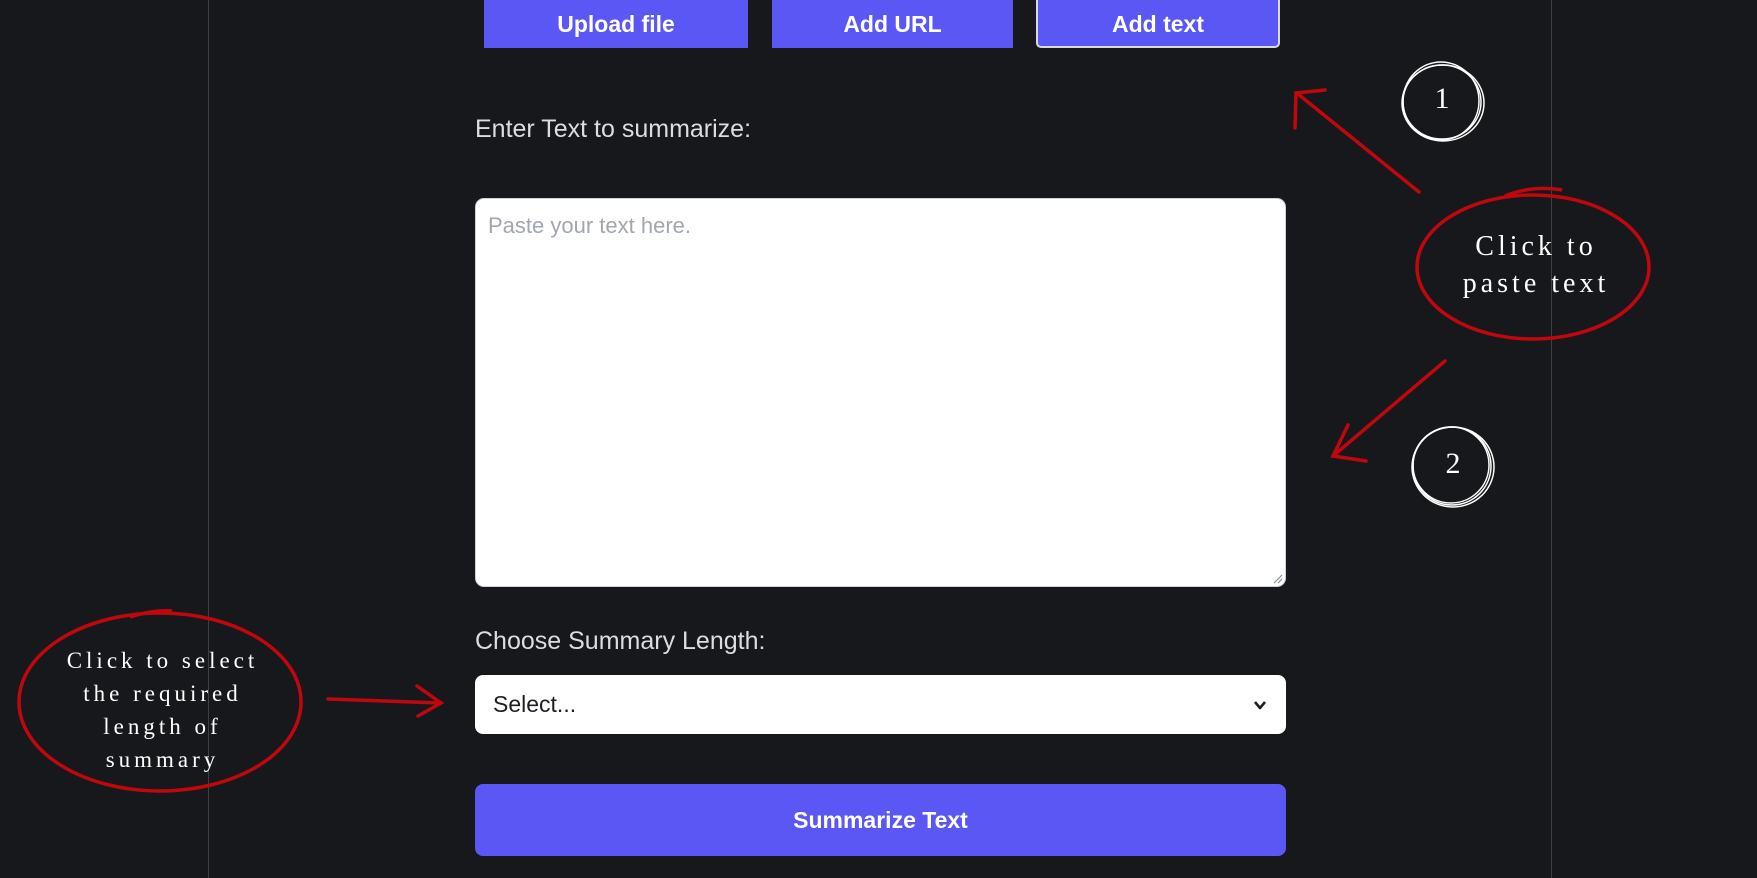 The width and height of the screenshot is (1757, 878). Describe the element at coordinates (162, 726) in the screenshot. I see `left-note-line: length of` at that location.